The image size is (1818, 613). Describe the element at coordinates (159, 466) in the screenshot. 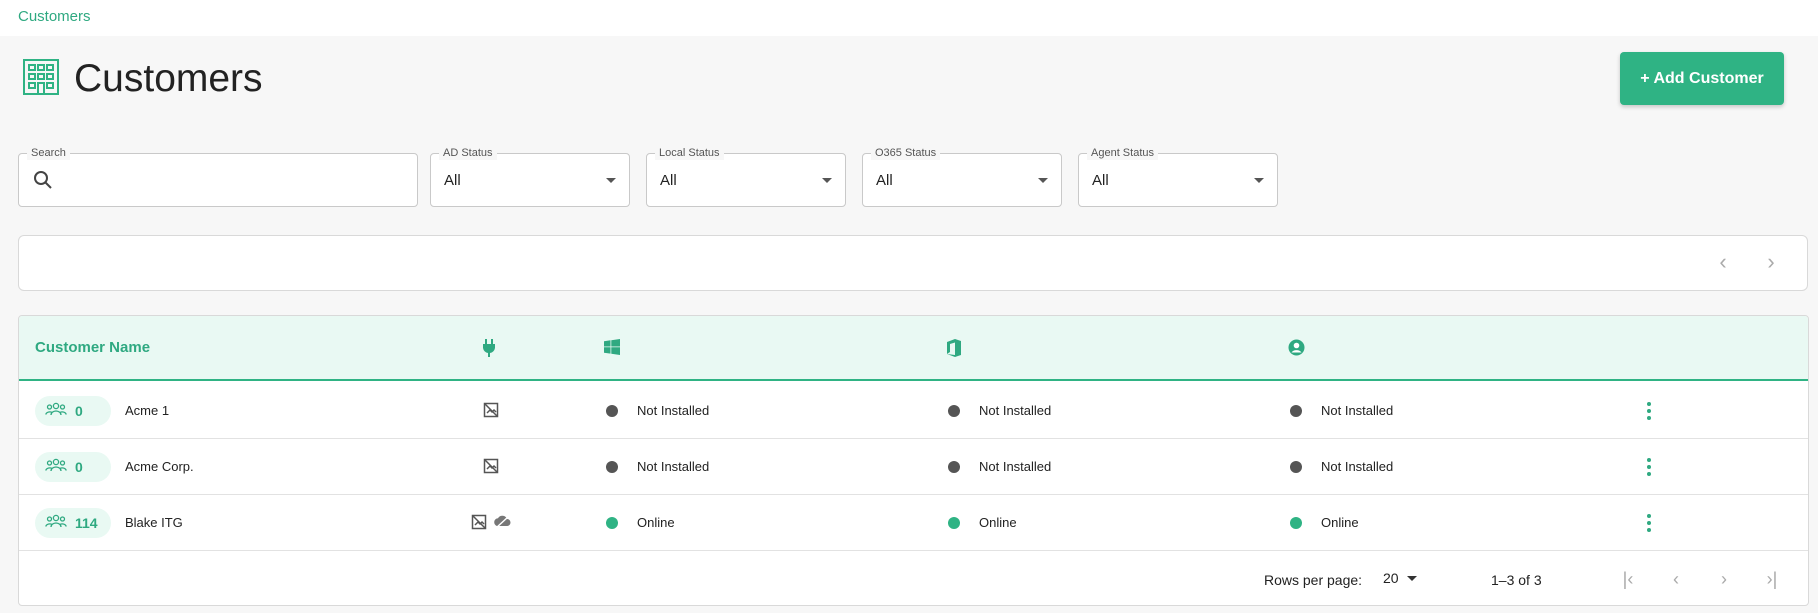

I see `customer-name: Acme Corp.` at that location.